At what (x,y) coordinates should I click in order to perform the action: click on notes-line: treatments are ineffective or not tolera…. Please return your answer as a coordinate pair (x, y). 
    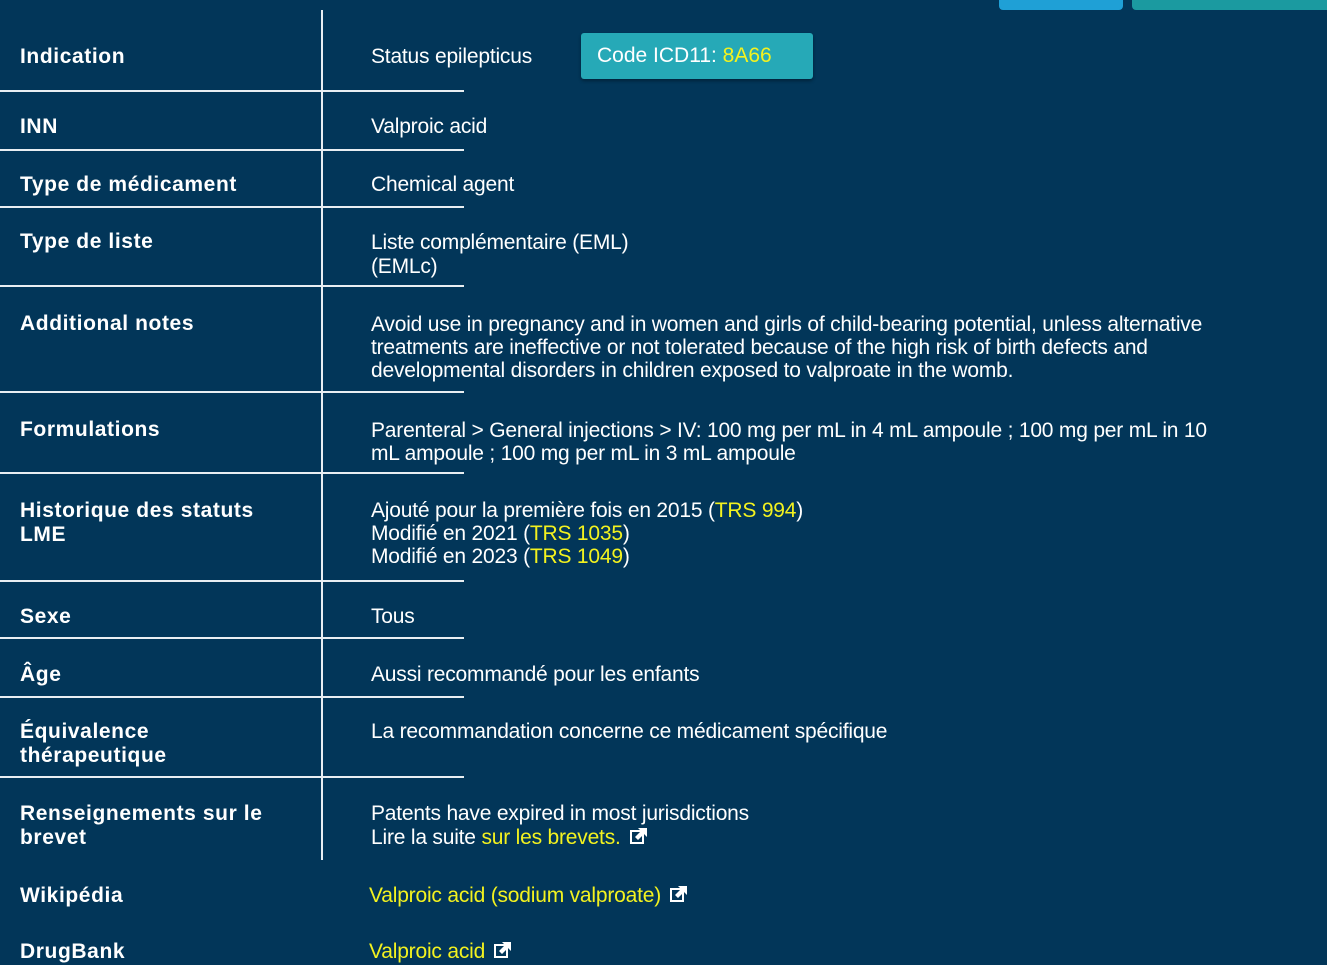
    Looking at the image, I should click on (759, 347).